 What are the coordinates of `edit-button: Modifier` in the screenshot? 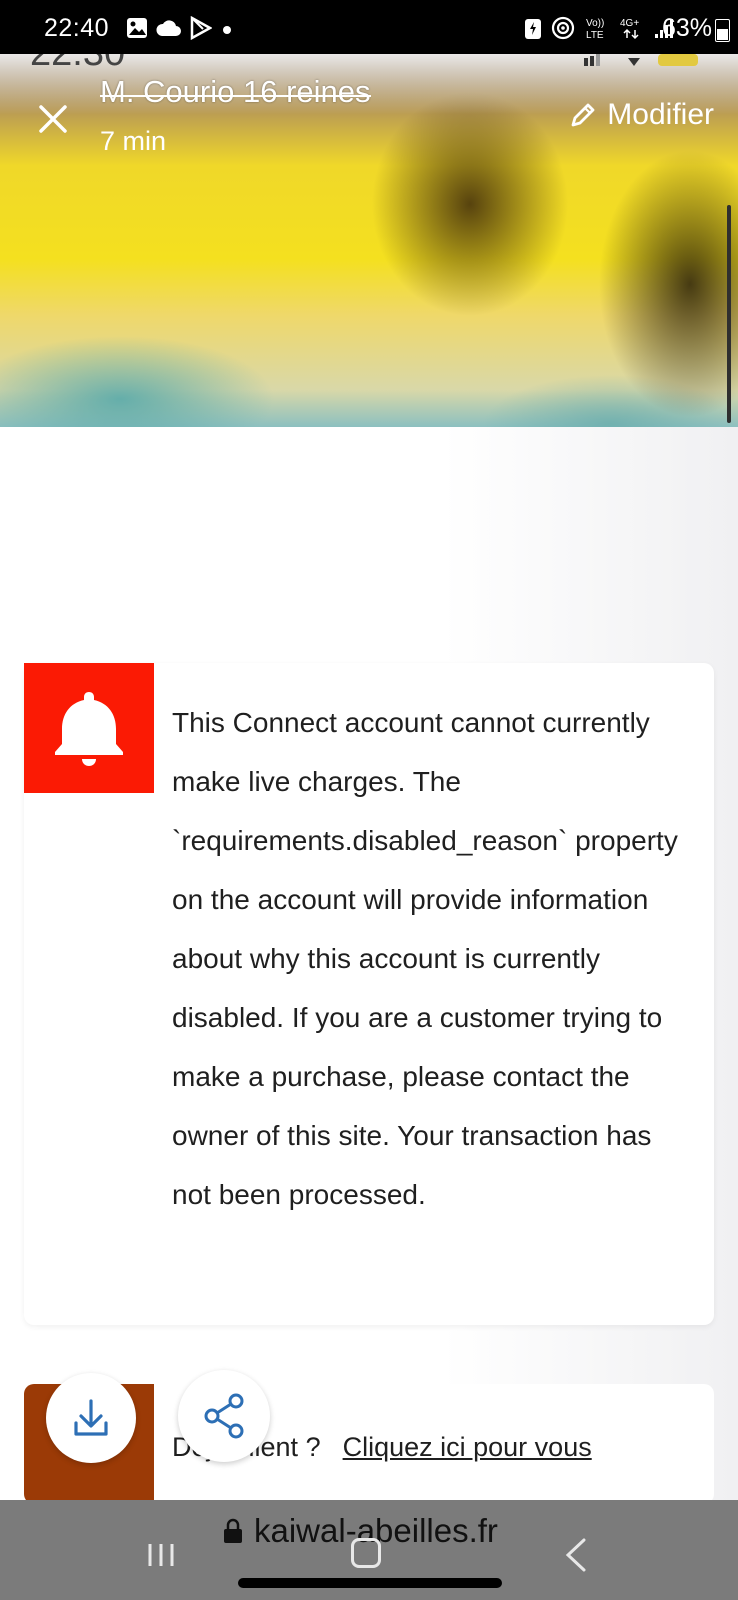 It's located at (641, 115).